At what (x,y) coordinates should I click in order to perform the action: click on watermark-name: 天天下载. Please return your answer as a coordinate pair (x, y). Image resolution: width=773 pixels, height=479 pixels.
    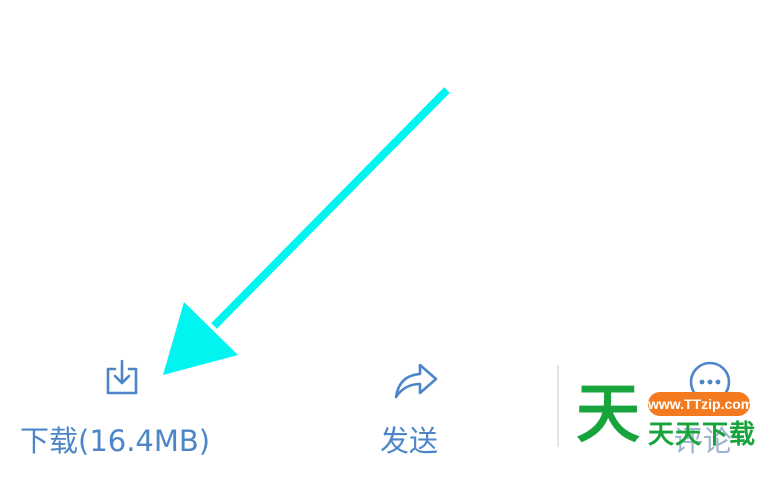
    Looking at the image, I should click on (702, 435).